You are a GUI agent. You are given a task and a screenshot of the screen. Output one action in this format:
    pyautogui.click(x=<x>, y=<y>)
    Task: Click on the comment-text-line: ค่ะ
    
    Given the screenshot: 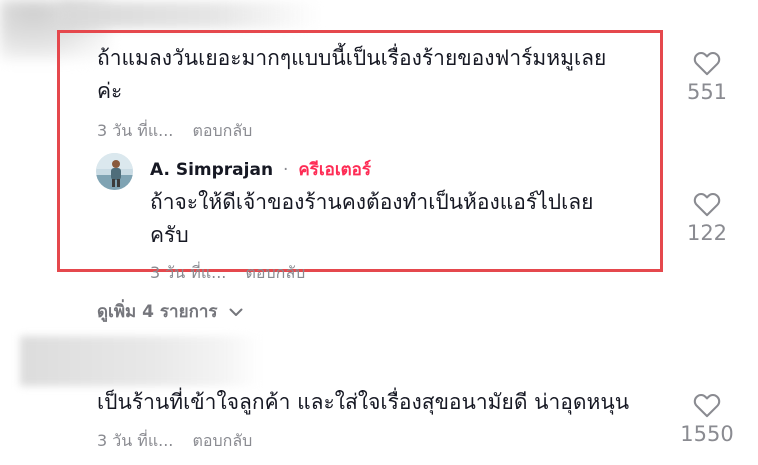 What is the action you would take?
    pyautogui.click(x=110, y=91)
    